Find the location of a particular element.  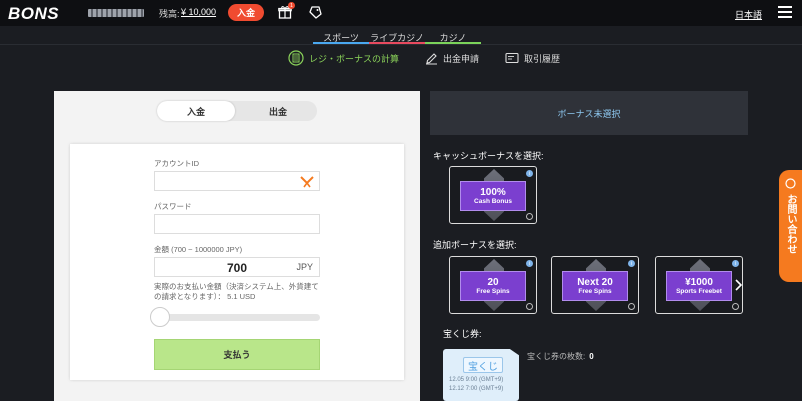

cash-bonus-title: キャッシュボーナスを選択: is located at coordinates (488, 156).